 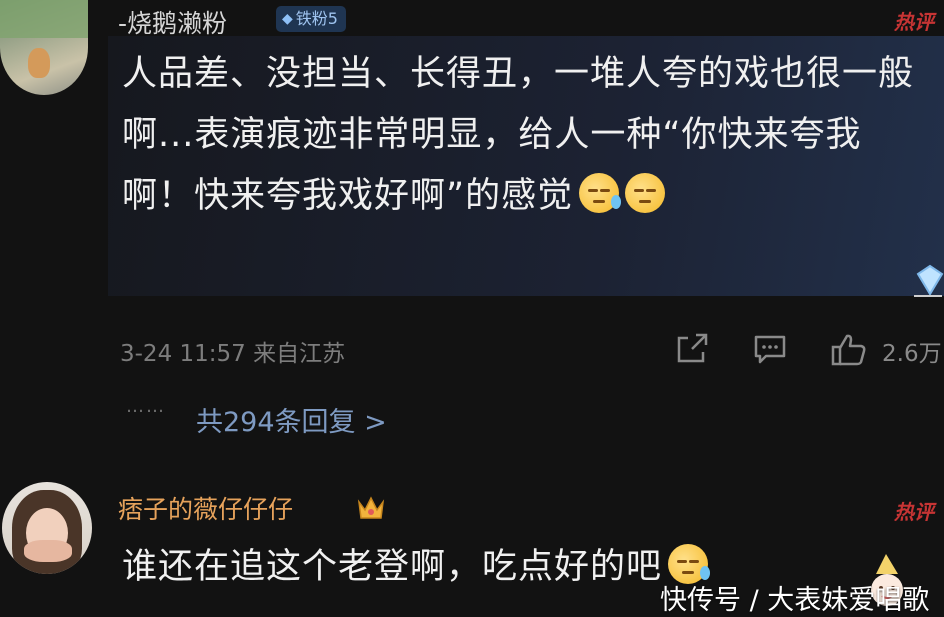 What do you see at coordinates (48, 551) in the screenshot?
I see `avatar-hands` at bounding box center [48, 551].